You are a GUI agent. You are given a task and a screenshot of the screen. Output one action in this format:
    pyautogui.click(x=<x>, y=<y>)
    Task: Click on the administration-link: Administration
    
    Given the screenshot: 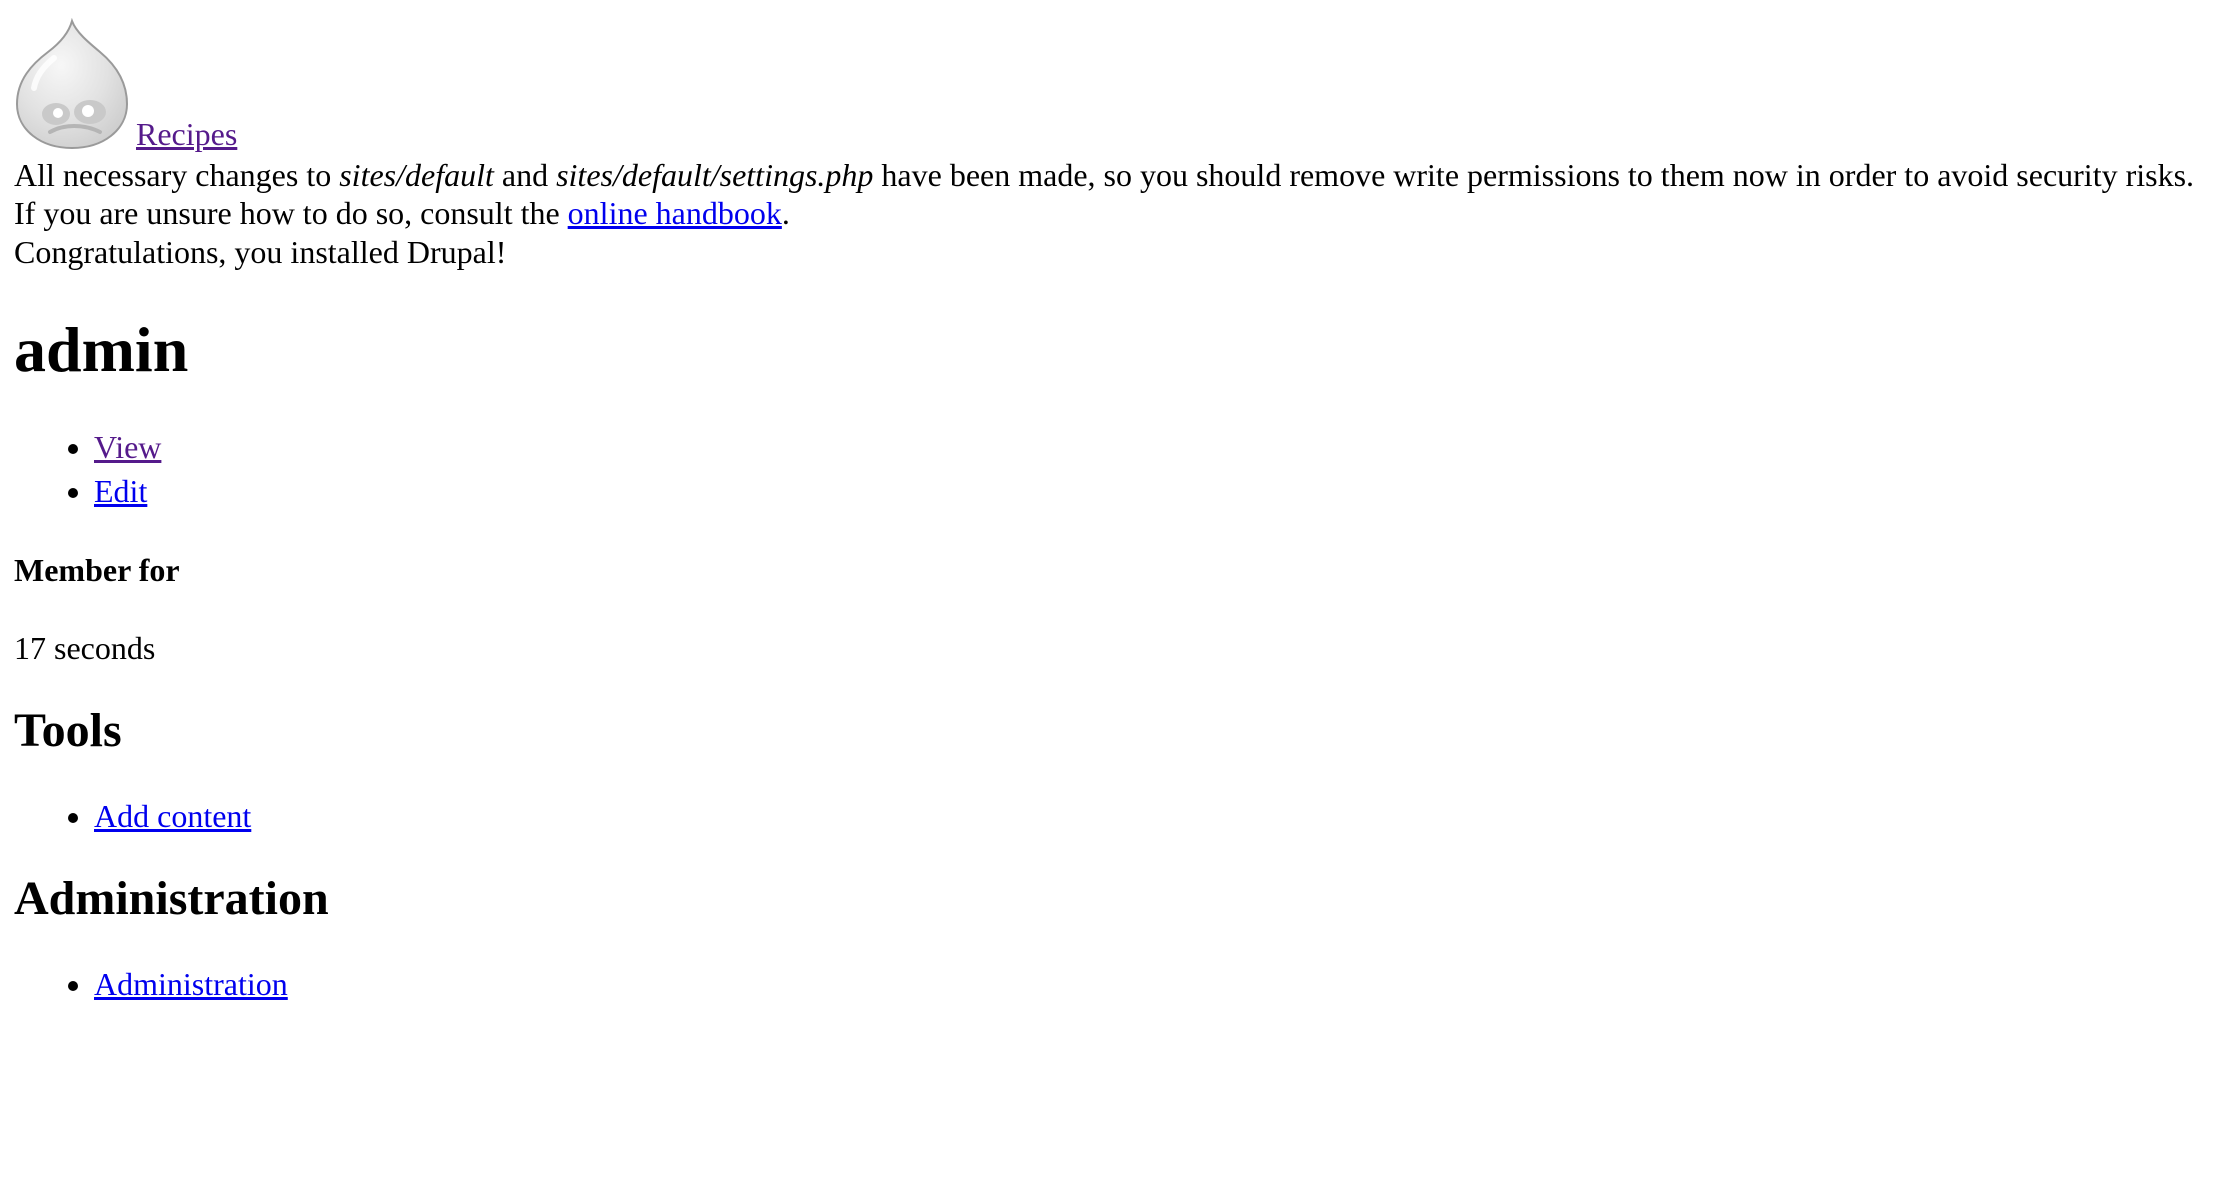 What is the action you would take?
    pyautogui.click(x=191, y=984)
    